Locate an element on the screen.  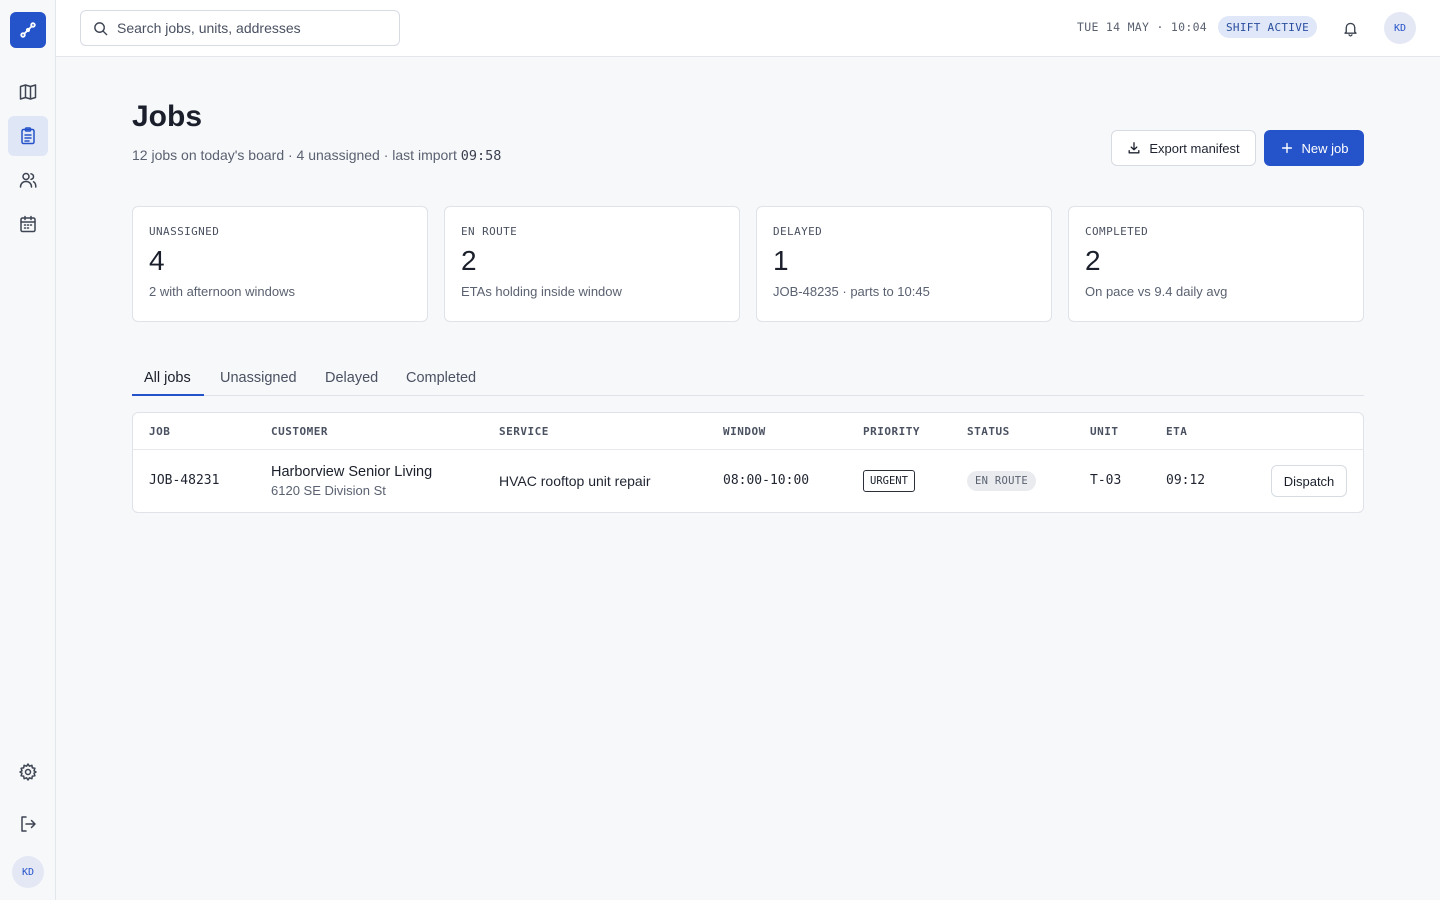
stat-card-en-route: EN ROUTE 2 ETAs holding inside window is located at coordinates (592, 264).